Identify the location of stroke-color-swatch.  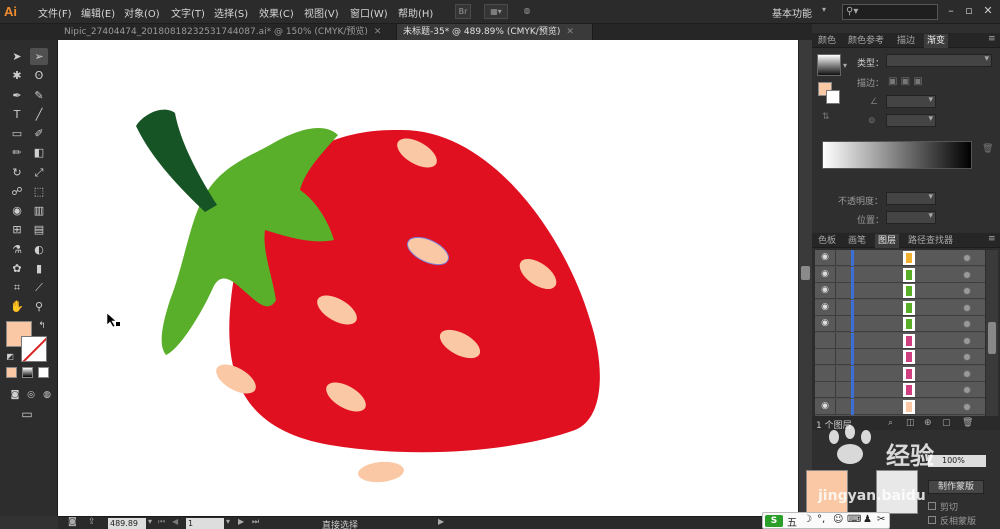
(34, 349).